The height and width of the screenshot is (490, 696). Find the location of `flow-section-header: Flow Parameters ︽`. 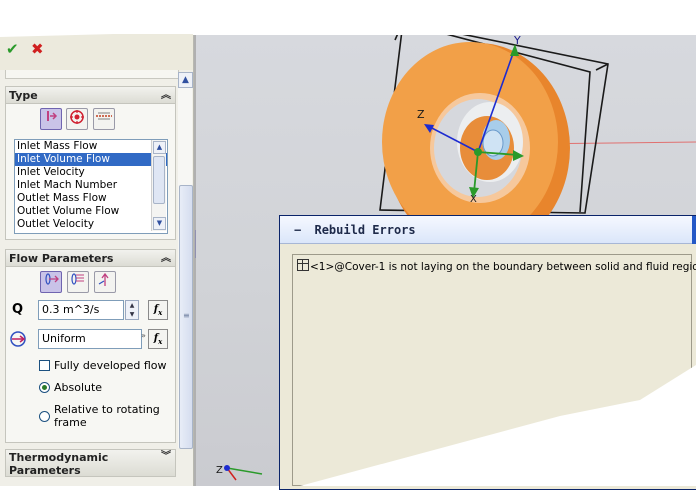

flow-section-header: Flow Parameters ︽ is located at coordinates (90, 258).